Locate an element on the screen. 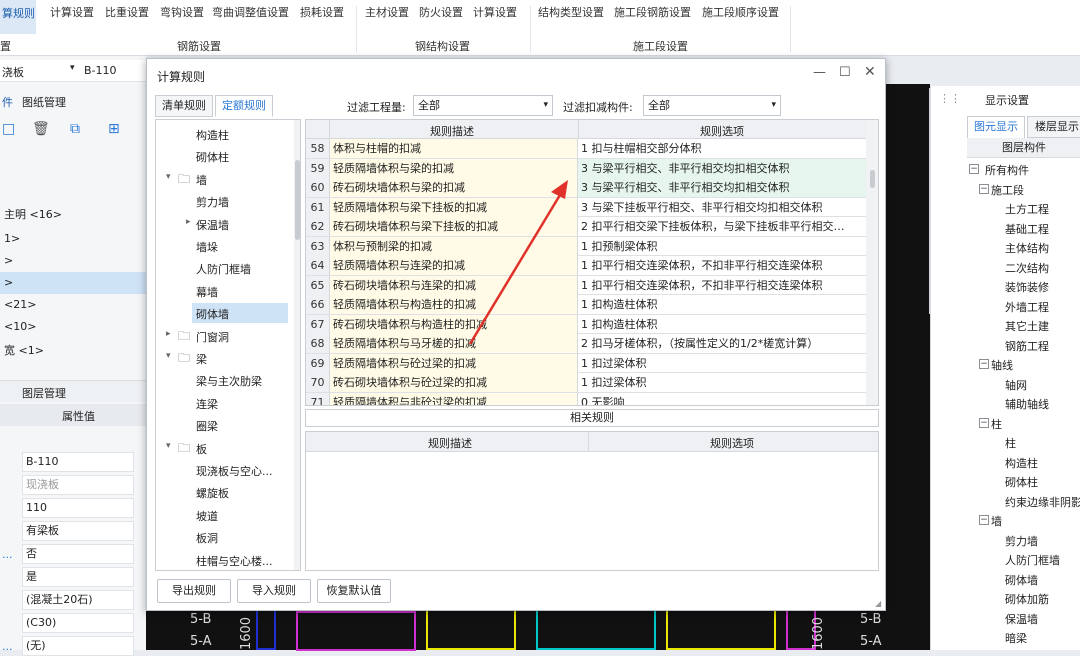 The image size is (1080, 656). arrow-shaft is located at coordinates (516, 267).